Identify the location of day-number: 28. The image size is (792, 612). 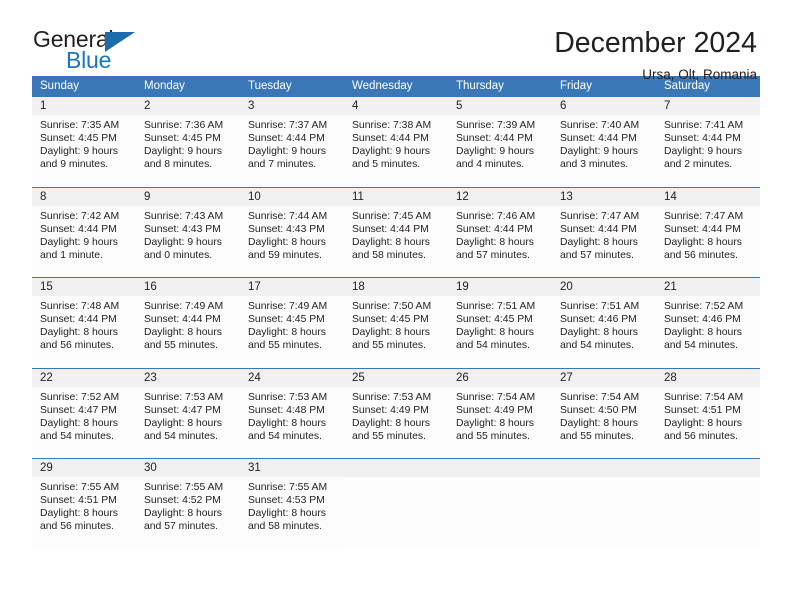
(708, 377).